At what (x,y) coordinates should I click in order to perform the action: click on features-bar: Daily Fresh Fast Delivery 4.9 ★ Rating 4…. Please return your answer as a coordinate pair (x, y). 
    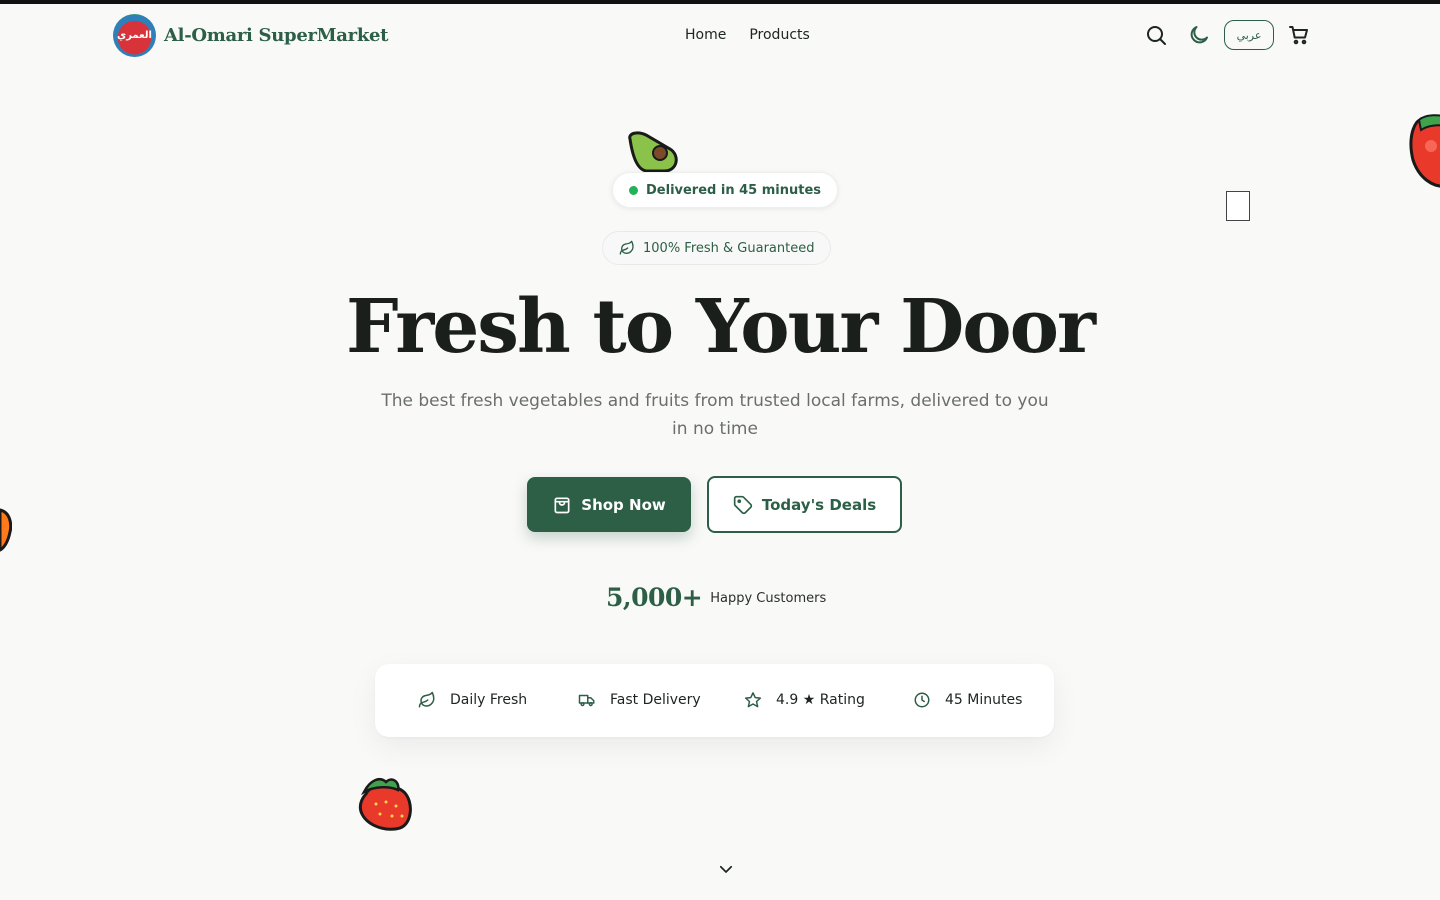
    Looking at the image, I should click on (714, 700).